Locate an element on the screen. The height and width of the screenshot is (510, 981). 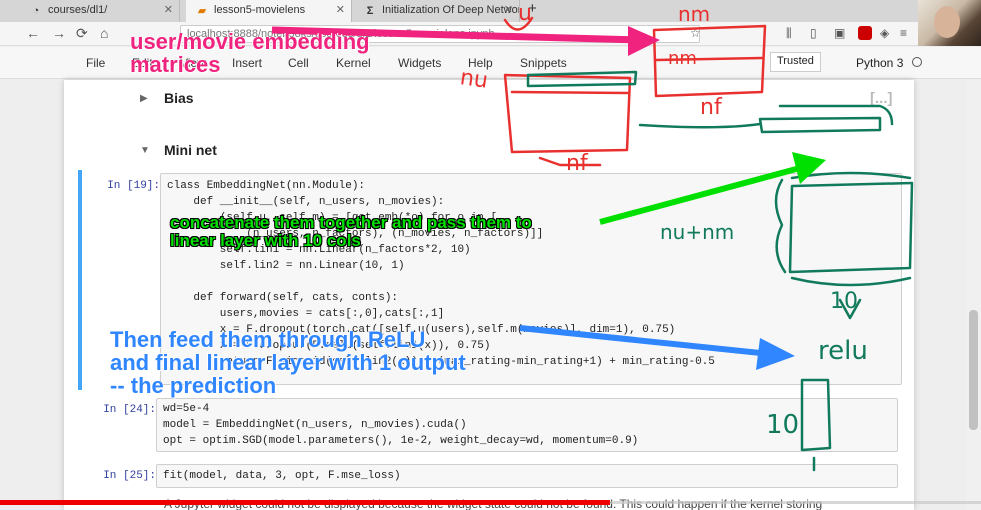
blue-arrow is located at coordinates (657, 347).